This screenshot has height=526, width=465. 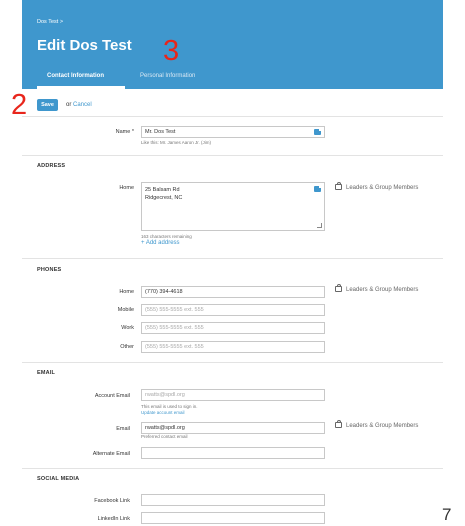 I want to click on phone-other-field: (555) 555-5555 ext. 555, so click(x=233, y=347).